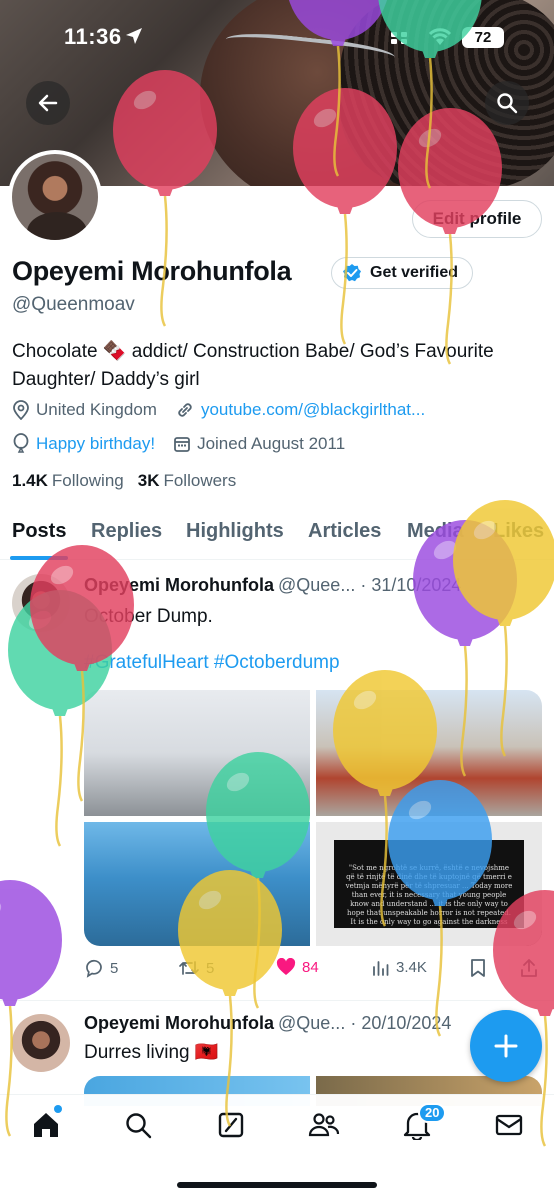 This screenshot has width=554, height=1200. I want to click on reply-button: 5, so click(101, 968).